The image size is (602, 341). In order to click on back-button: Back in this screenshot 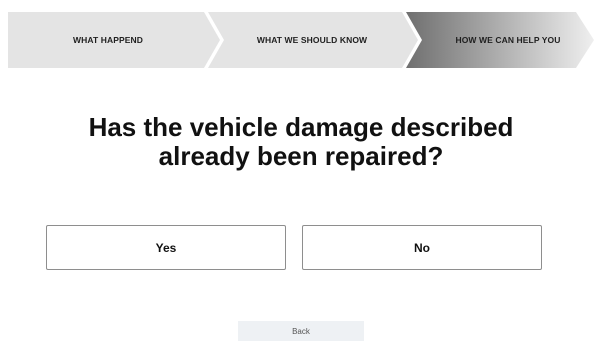, I will do `click(301, 331)`.